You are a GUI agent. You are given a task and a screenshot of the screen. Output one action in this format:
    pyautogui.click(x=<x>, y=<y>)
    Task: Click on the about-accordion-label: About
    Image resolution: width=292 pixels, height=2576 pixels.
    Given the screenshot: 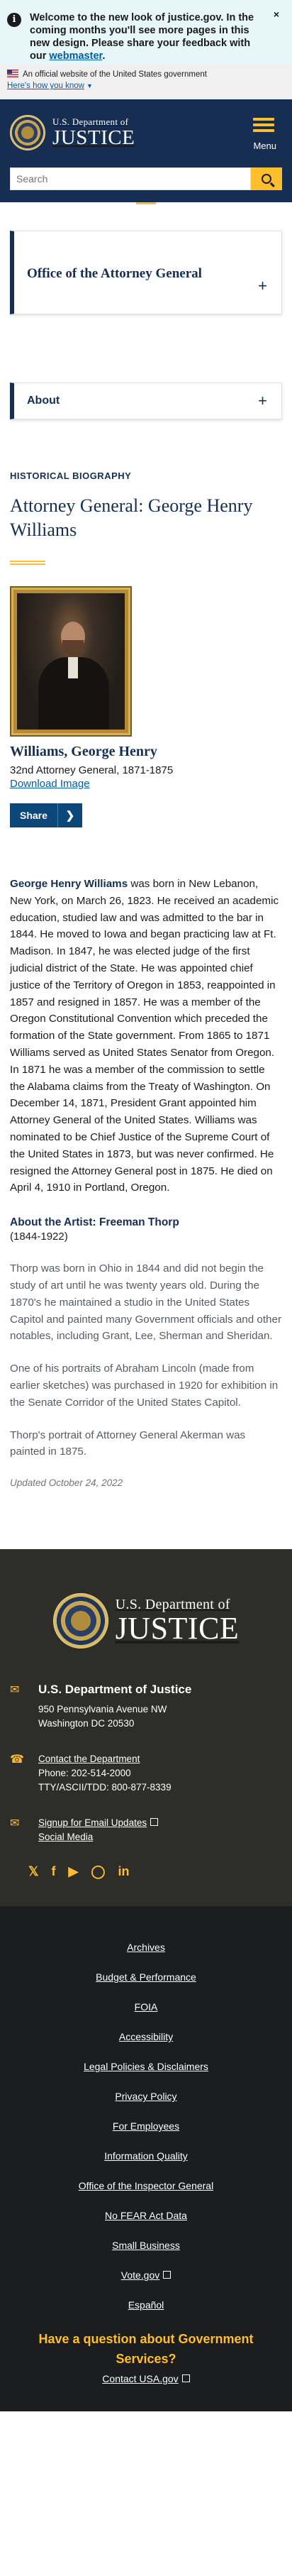 What is the action you would take?
    pyautogui.click(x=44, y=401)
    